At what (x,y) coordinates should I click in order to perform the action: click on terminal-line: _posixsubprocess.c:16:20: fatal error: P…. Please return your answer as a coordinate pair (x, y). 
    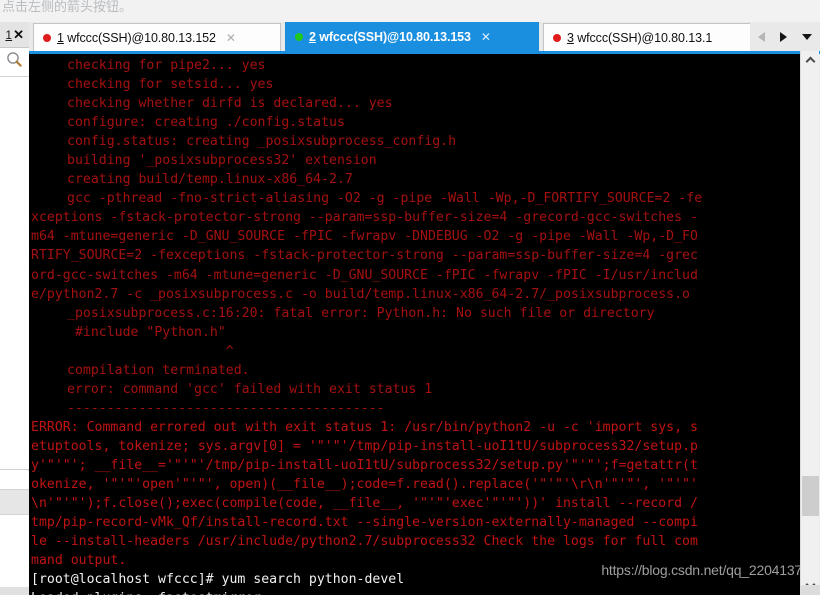
    Looking at the image, I should click on (361, 313).